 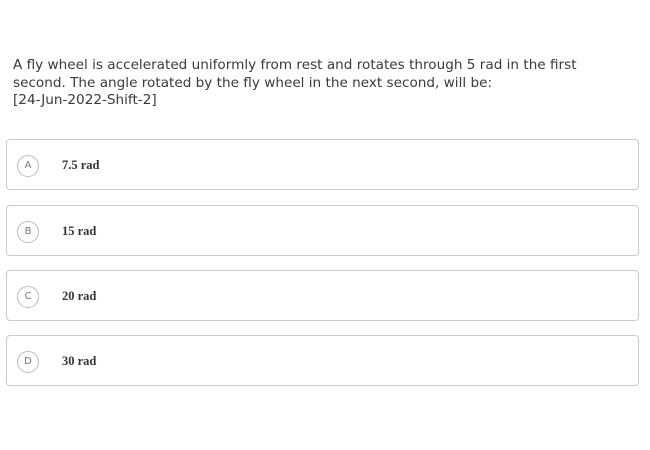 I want to click on option-text: 7.5 rad, so click(x=81, y=165).